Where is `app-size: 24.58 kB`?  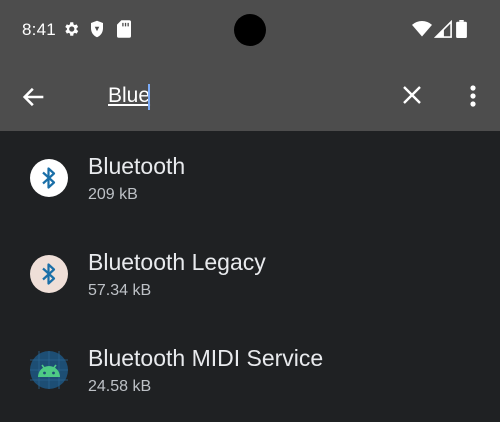
app-size: 24.58 kB is located at coordinates (120, 386).